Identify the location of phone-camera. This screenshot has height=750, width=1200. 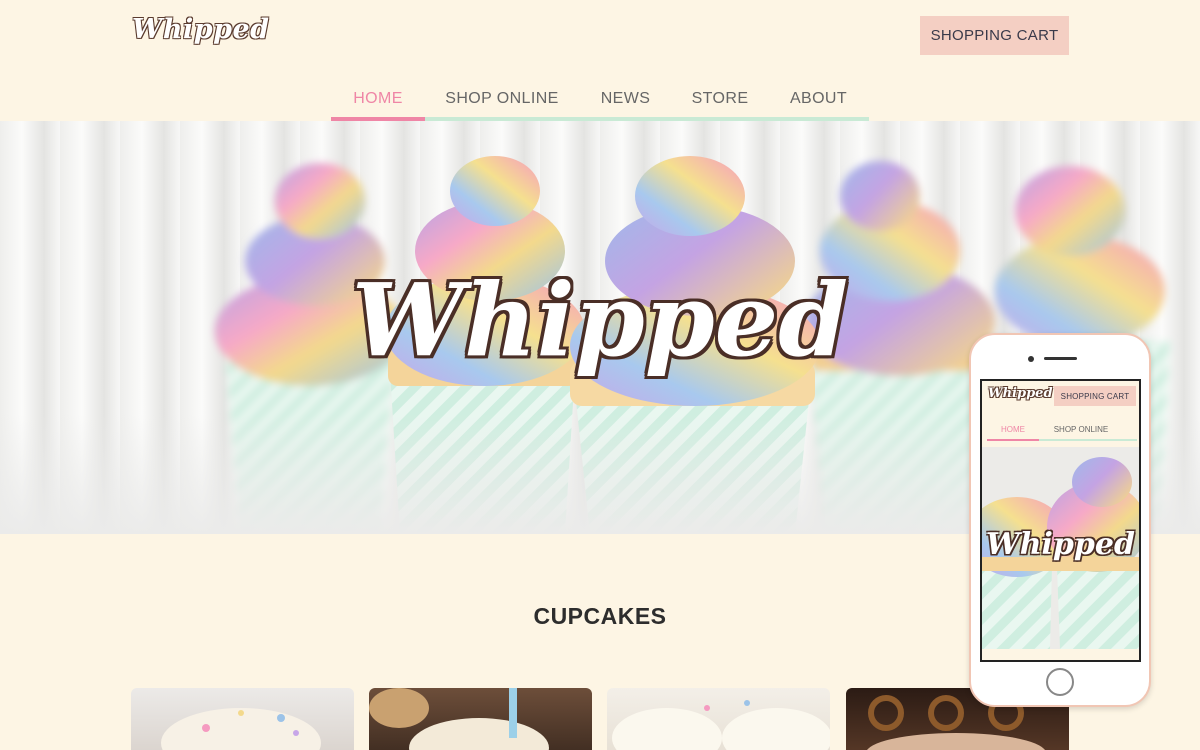
(1031, 359).